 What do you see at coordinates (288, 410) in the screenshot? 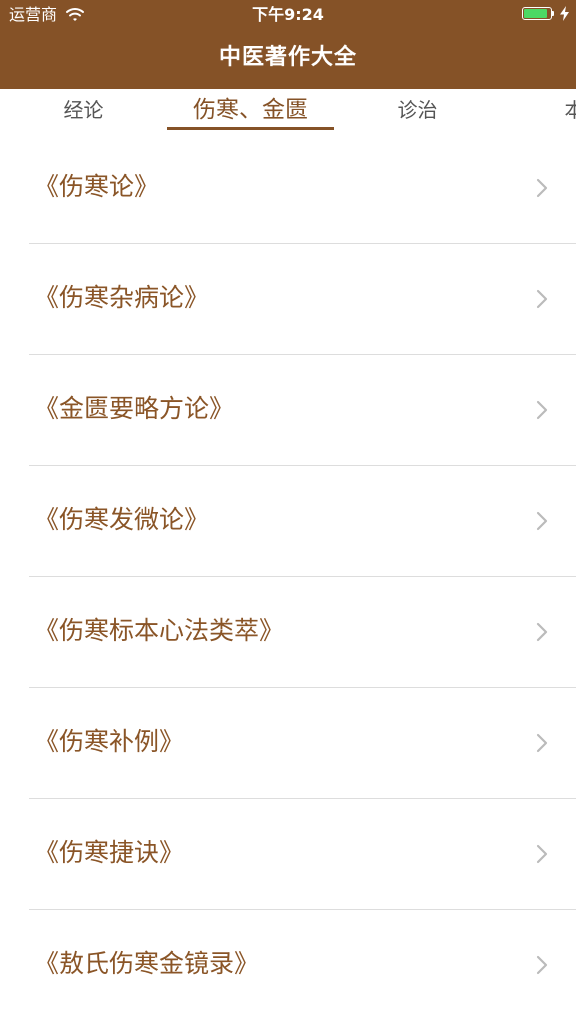
I see `list-item: 《金匮要略方论》` at bounding box center [288, 410].